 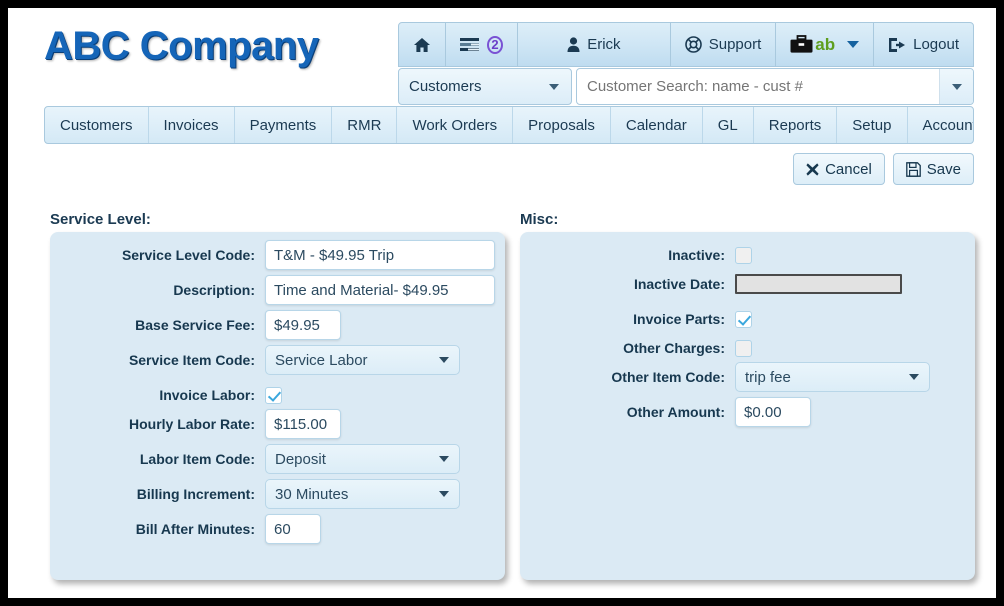 I want to click on service-item-code-select: Service Labor, so click(x=362, y=360).